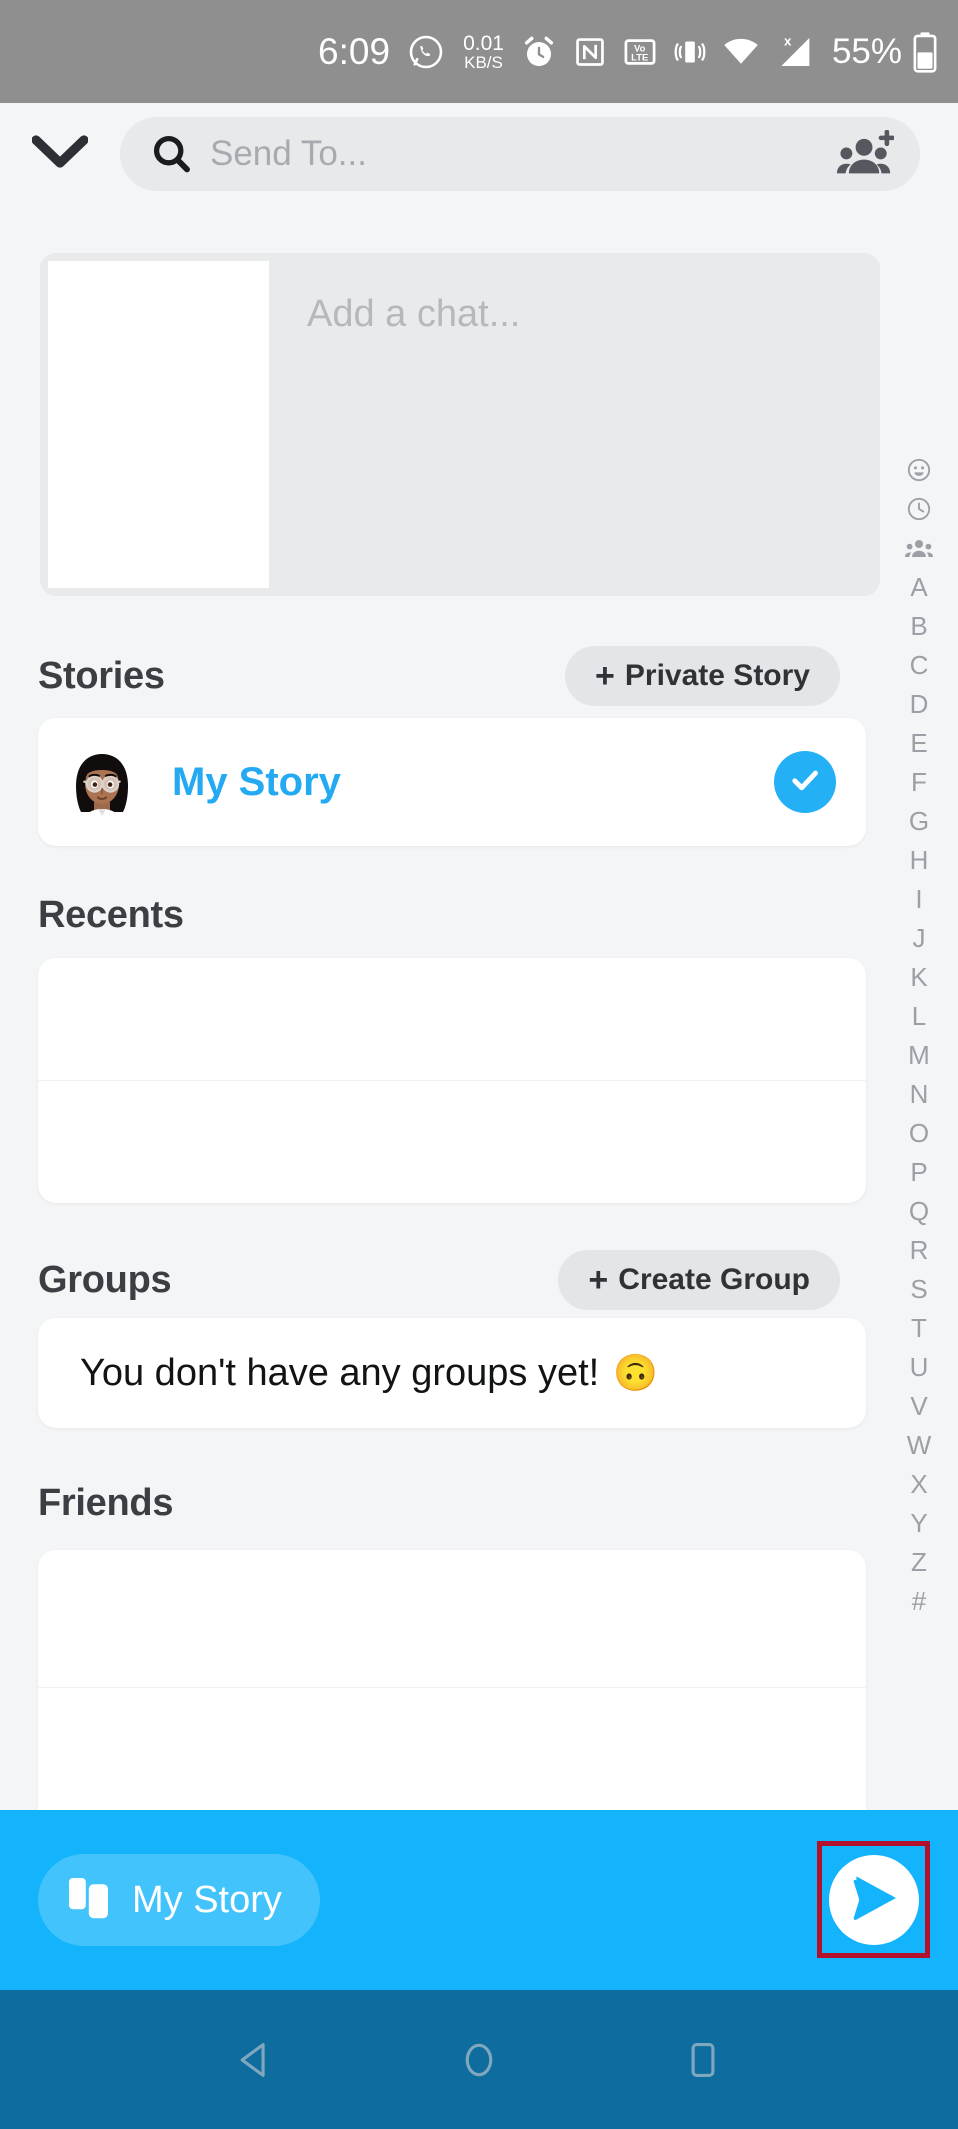 The height and width of the screenshot is (2129, 958). Describe the element at coordinates (703, 2060) in the screenshot. I see `square-recents-icon` at that location.